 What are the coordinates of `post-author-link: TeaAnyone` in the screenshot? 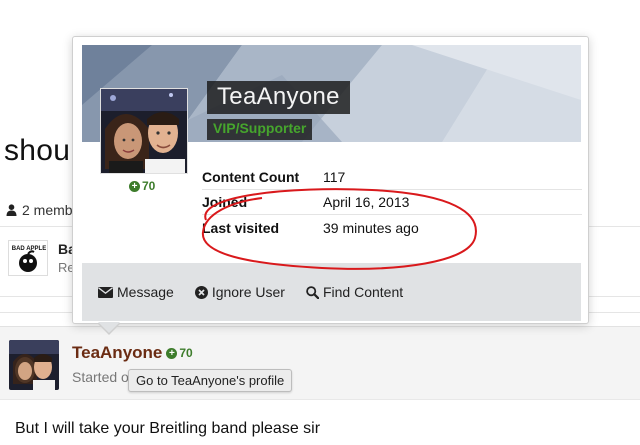 It's located at (117, 353).